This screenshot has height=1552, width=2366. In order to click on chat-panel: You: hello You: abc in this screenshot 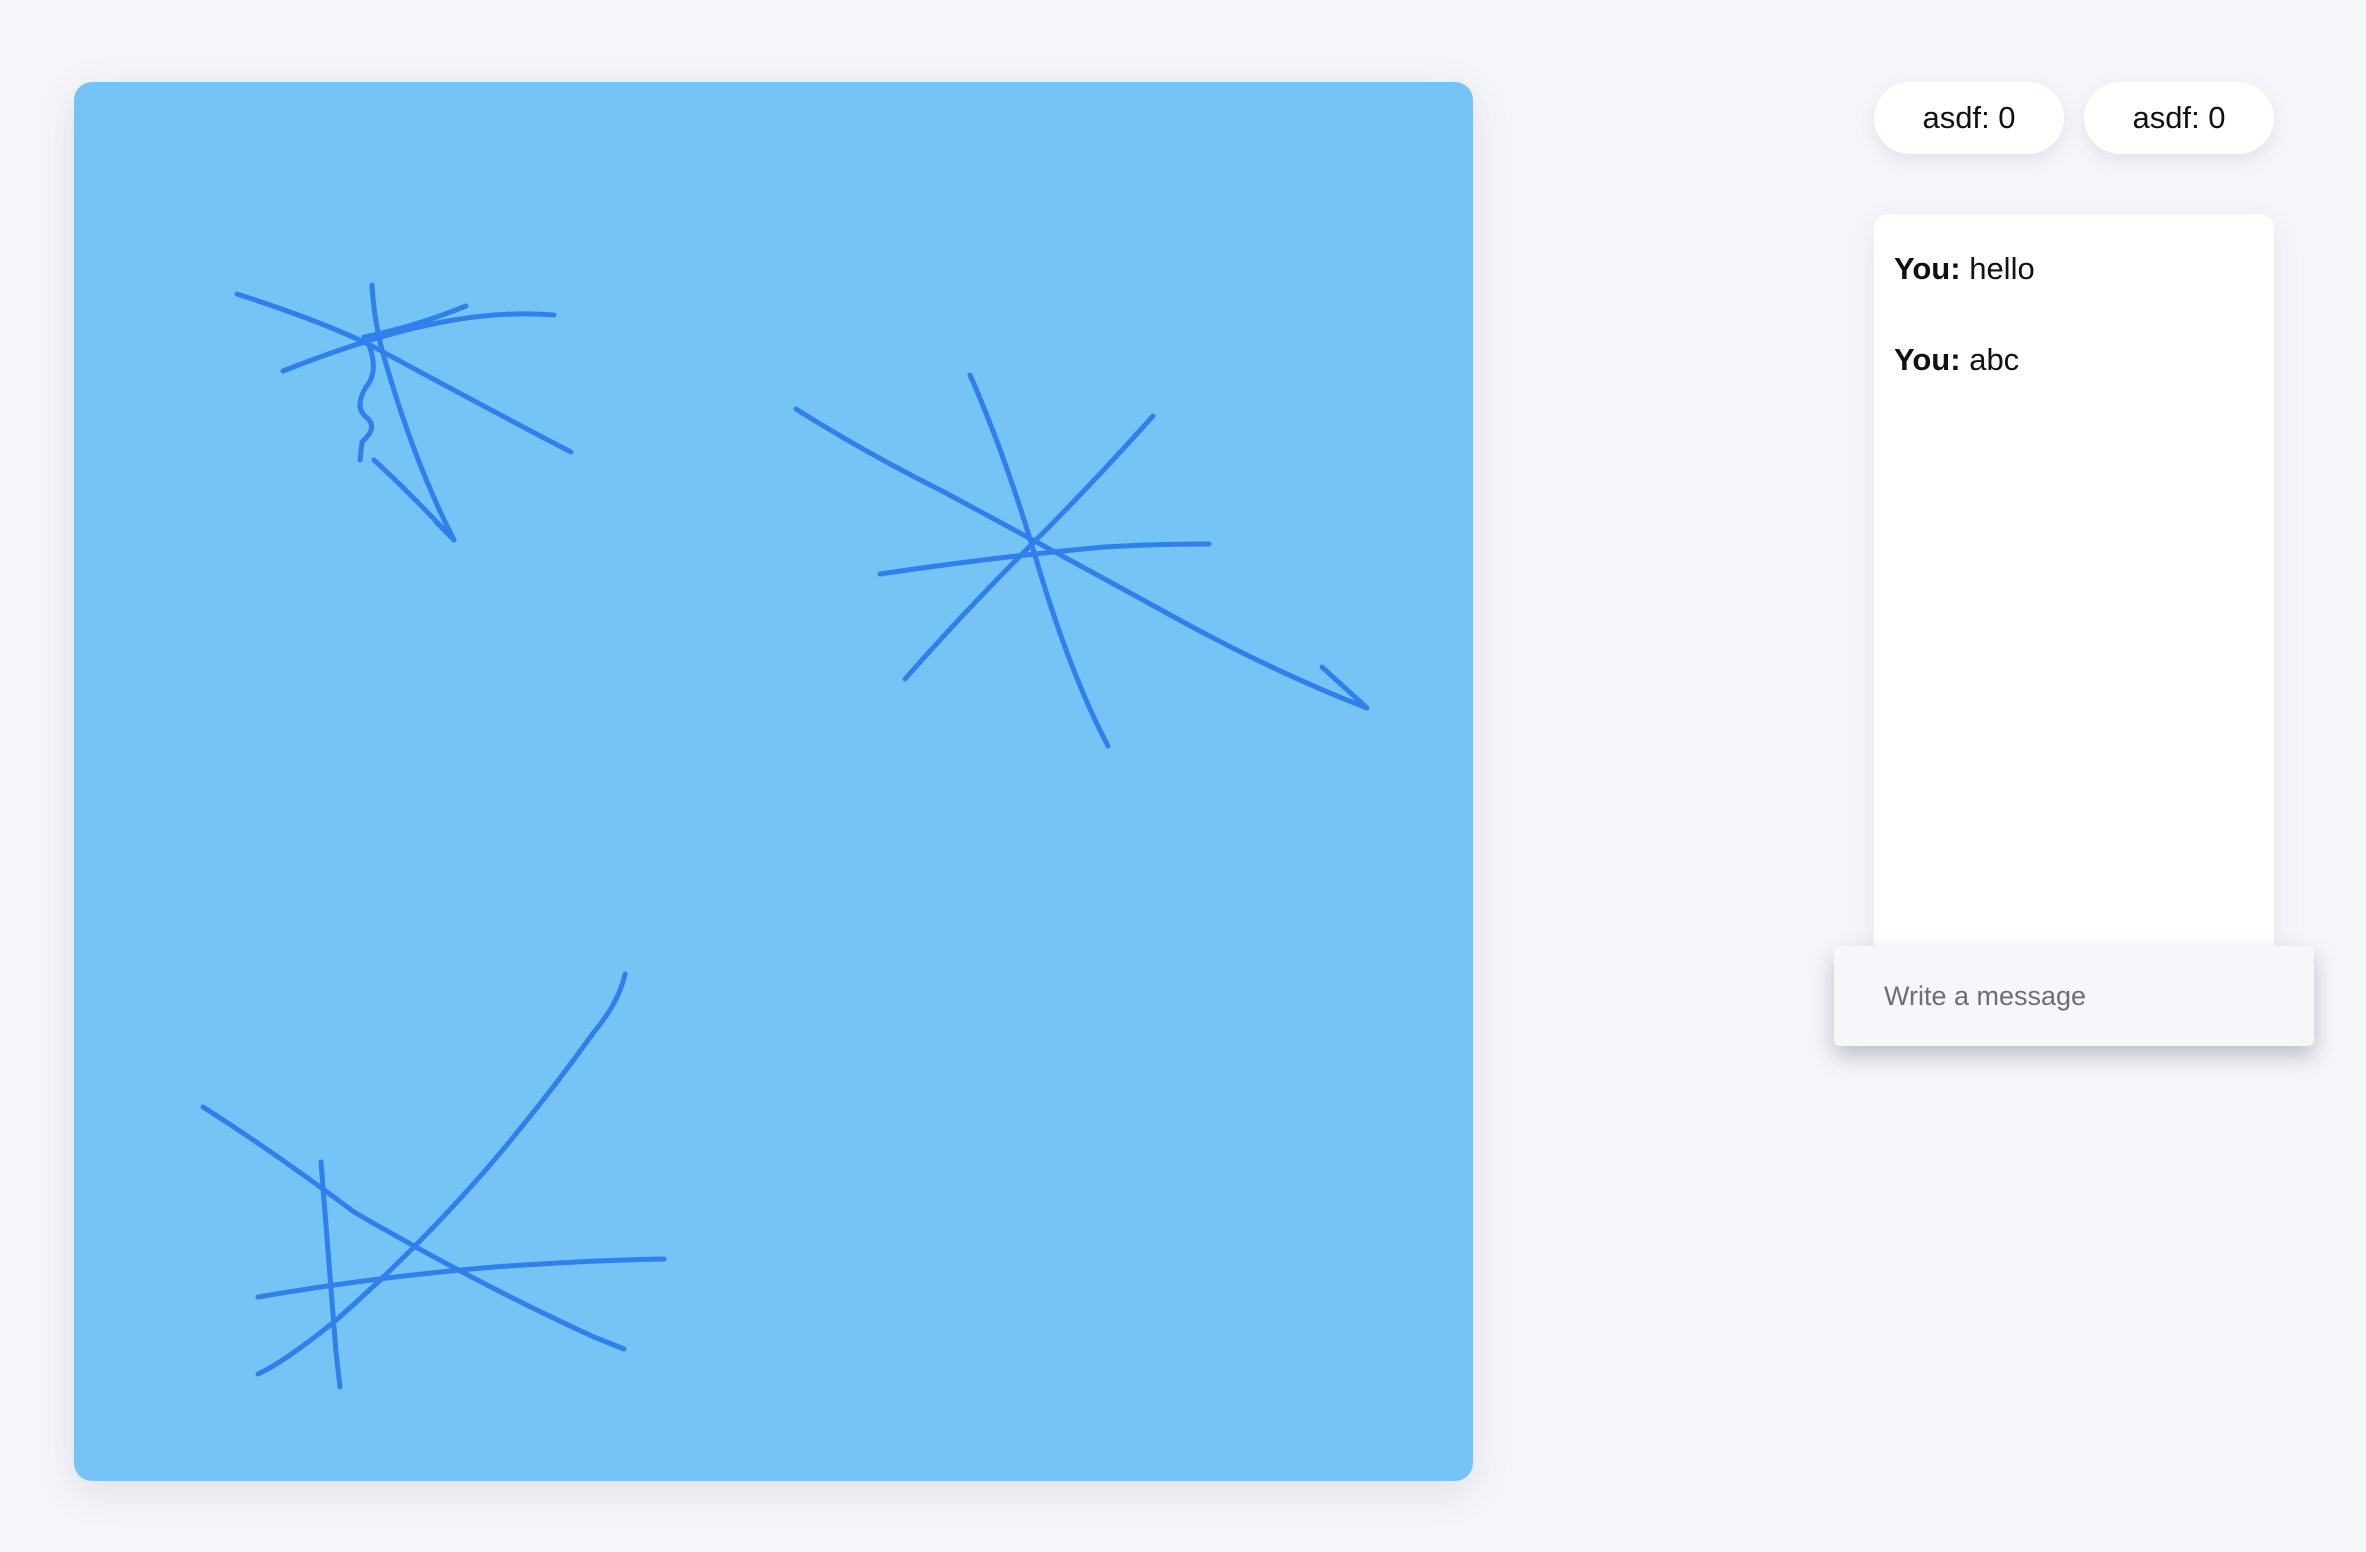, I will do `click(2074, 584)`.